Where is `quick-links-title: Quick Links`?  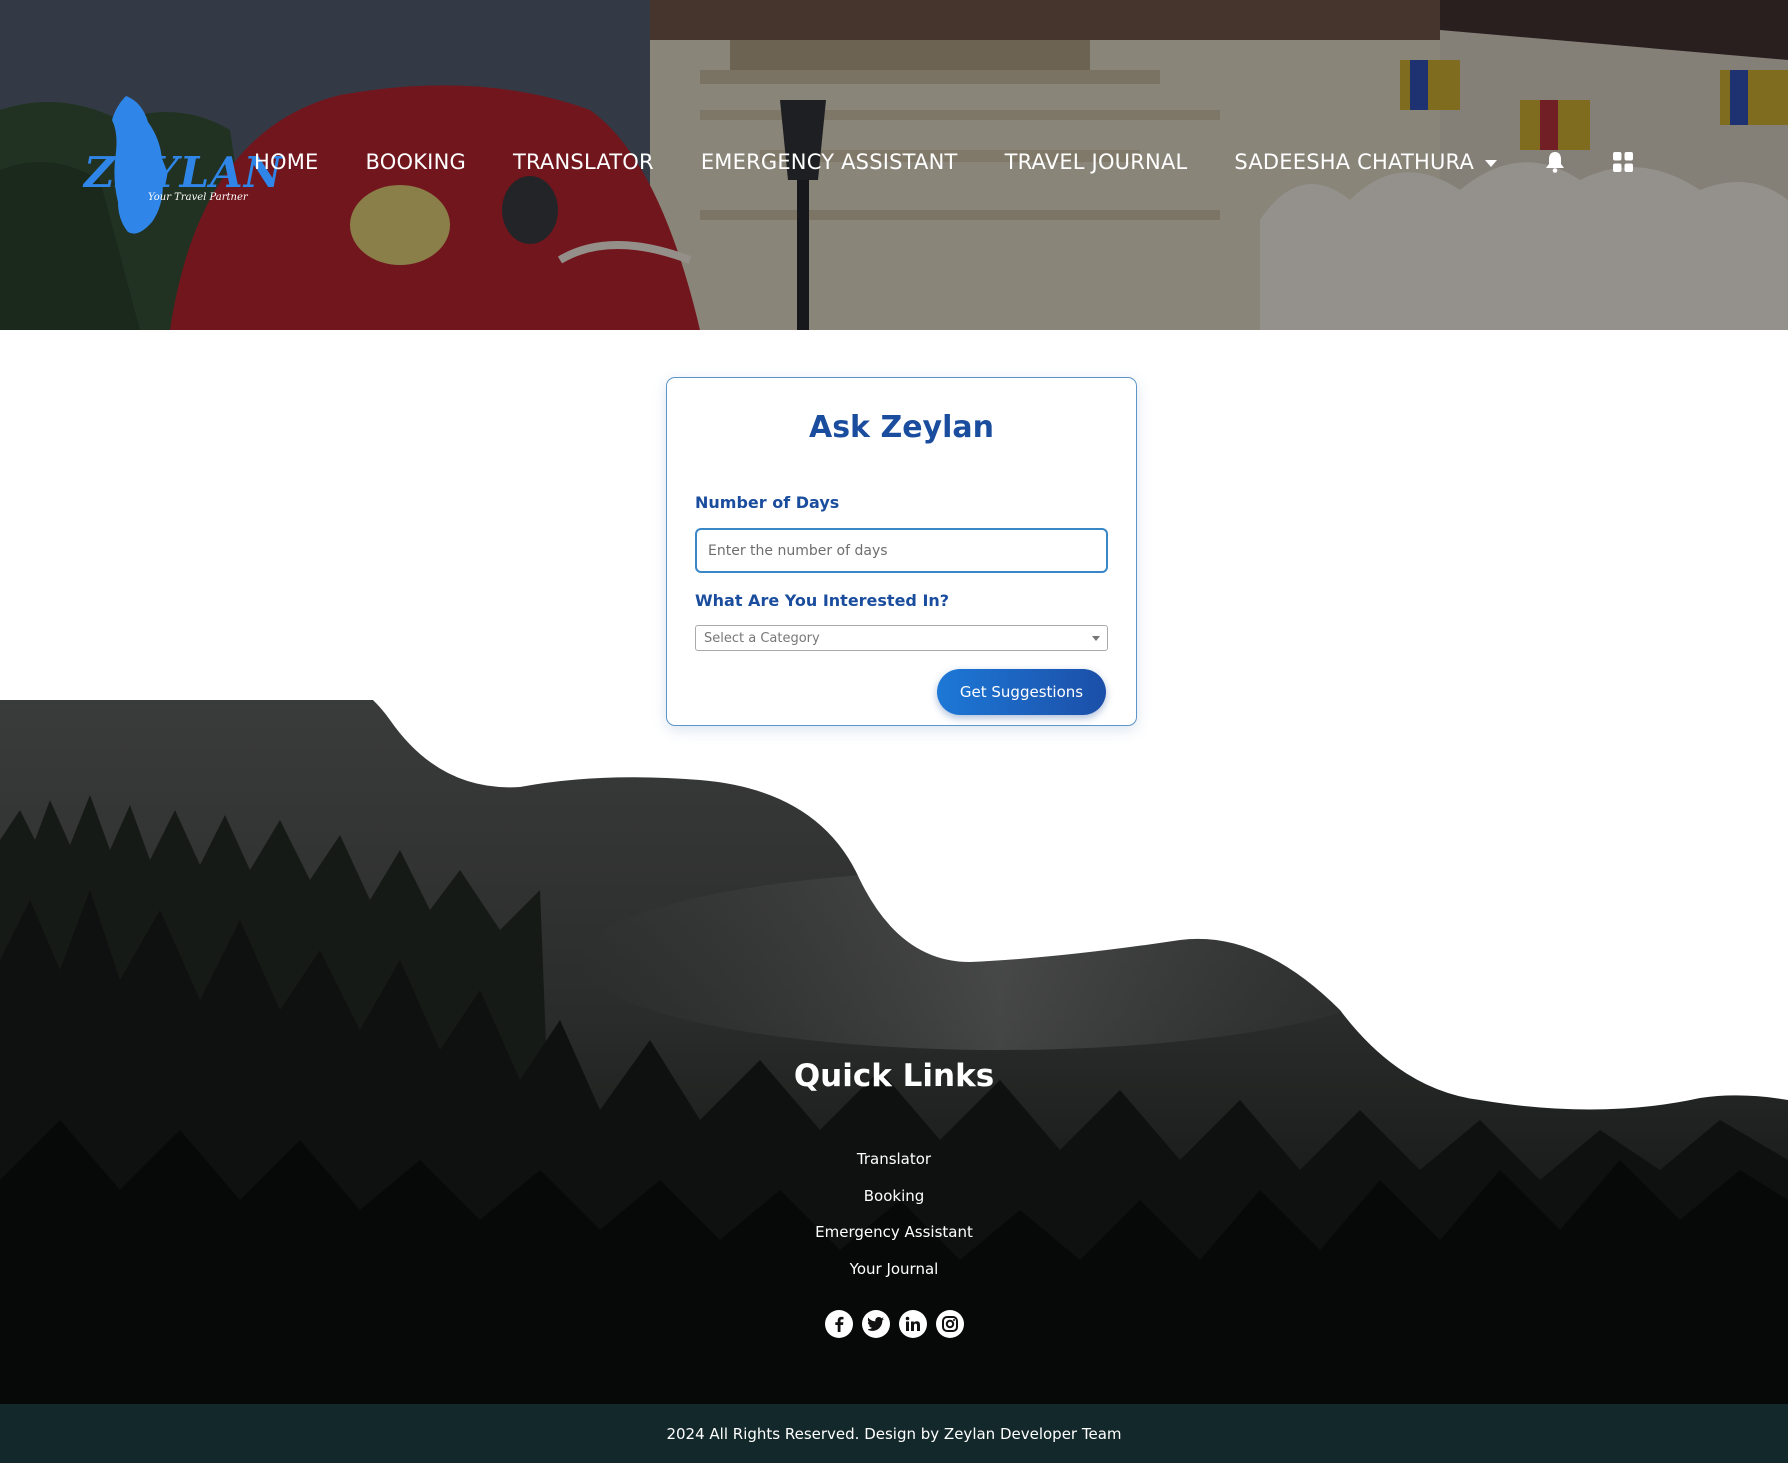 quick-links-title: Quick Links is located at coordinates (894, 1076).